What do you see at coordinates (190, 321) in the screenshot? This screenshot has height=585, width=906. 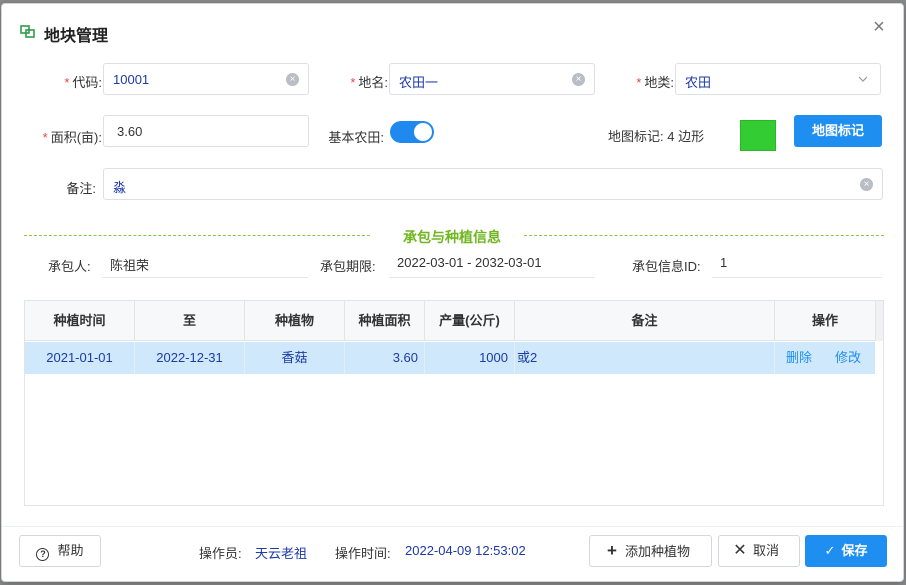 I see `col-end-date: 至` at bounding box center [190, 321].